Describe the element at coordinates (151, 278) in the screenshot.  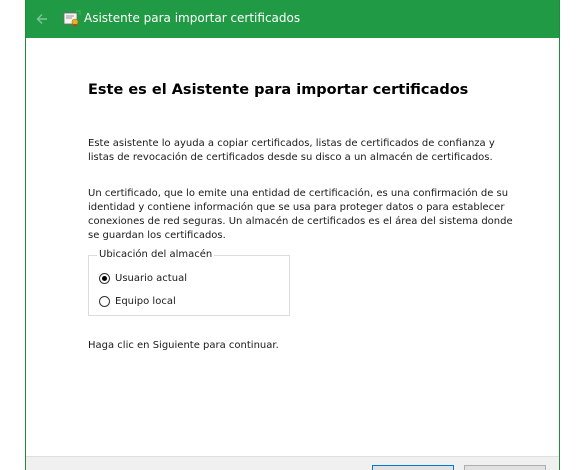
I see `radio-current-user-label: Usuario actual` at that location.